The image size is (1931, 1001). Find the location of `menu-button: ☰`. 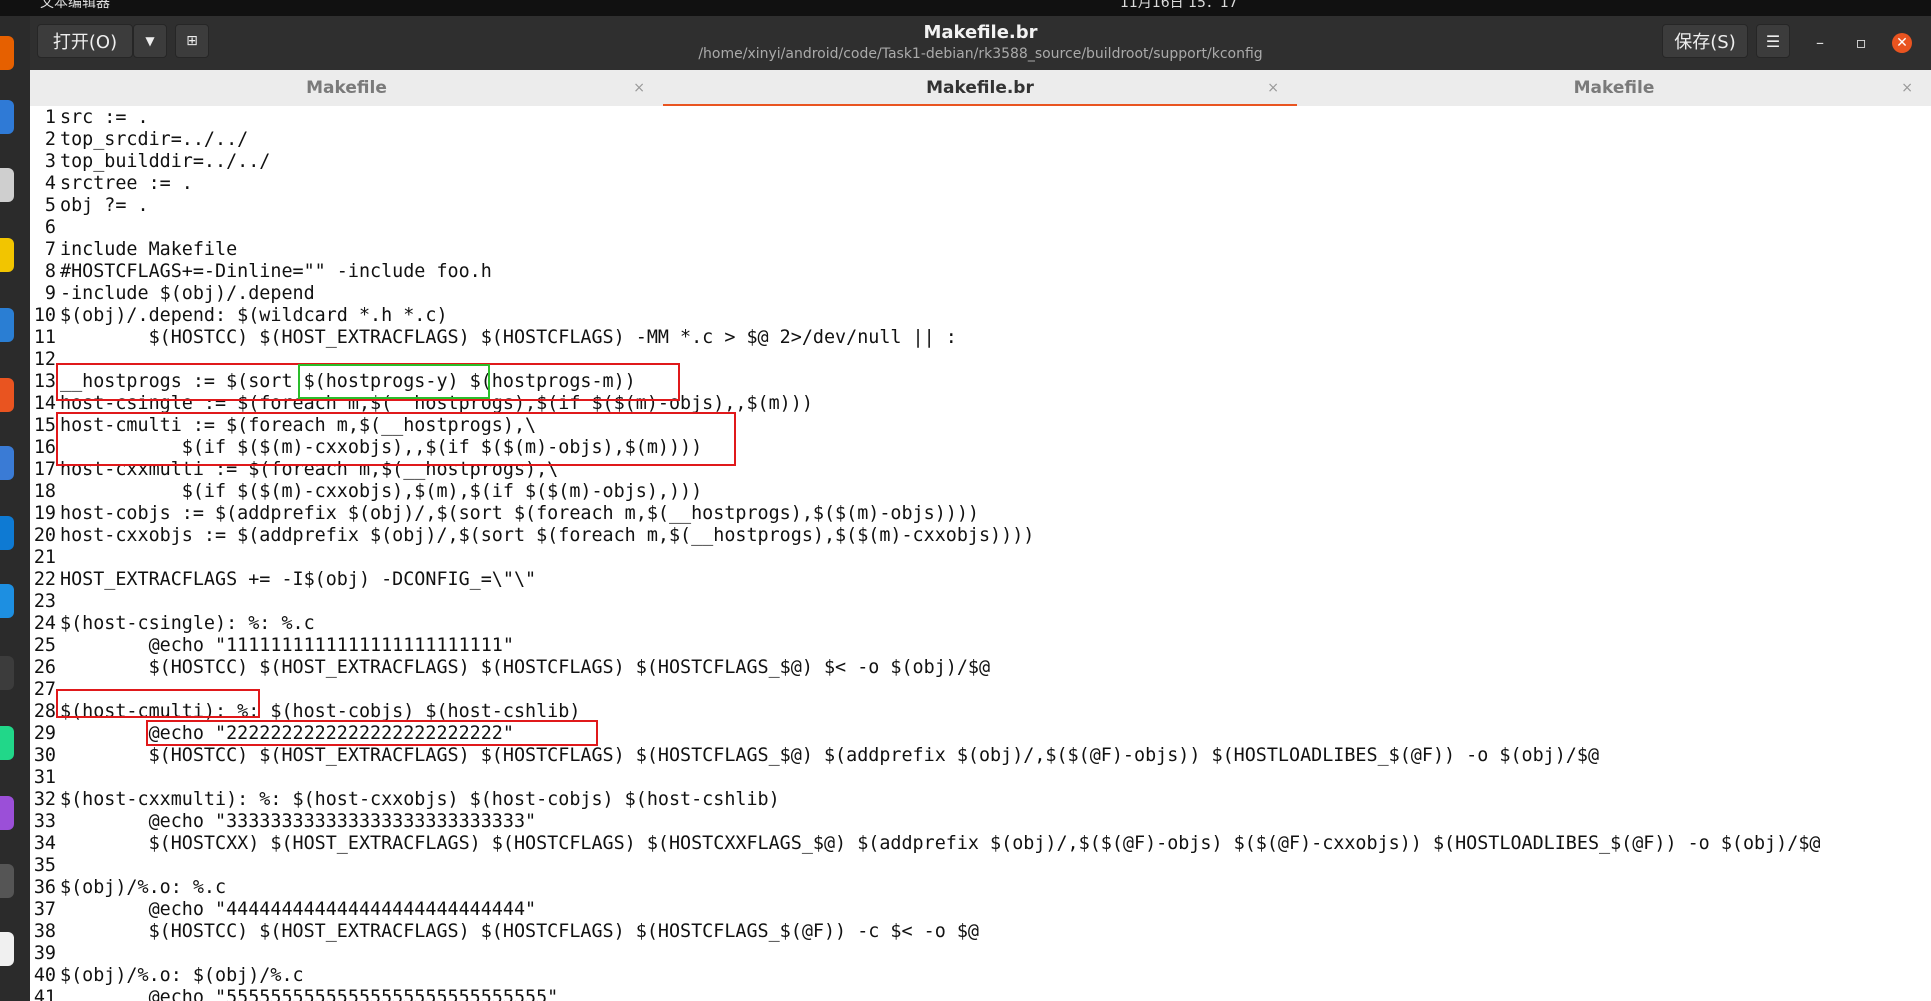

menu-button: ☰ is located at coordinates (1773, 41).